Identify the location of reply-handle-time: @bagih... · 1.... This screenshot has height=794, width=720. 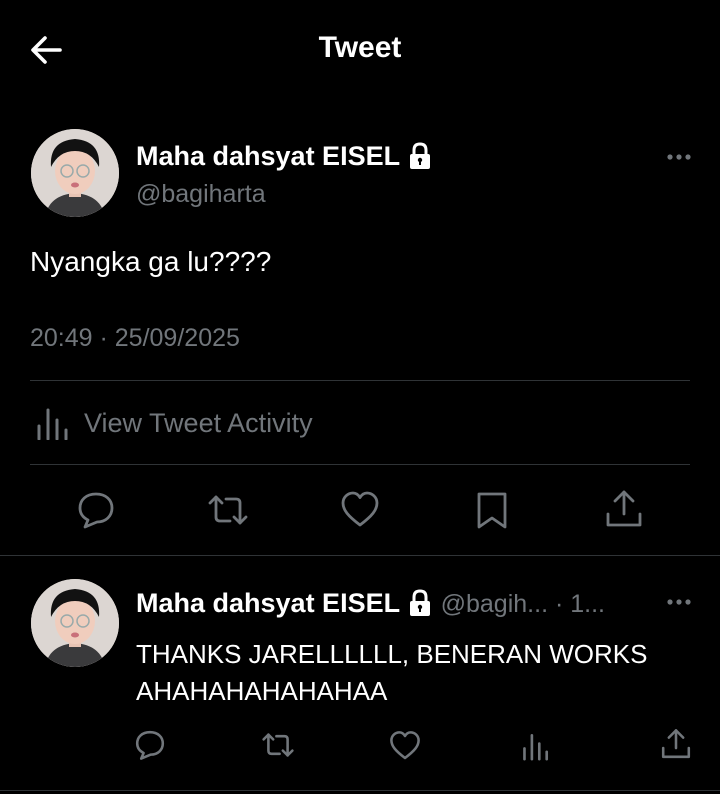
(523, 604).